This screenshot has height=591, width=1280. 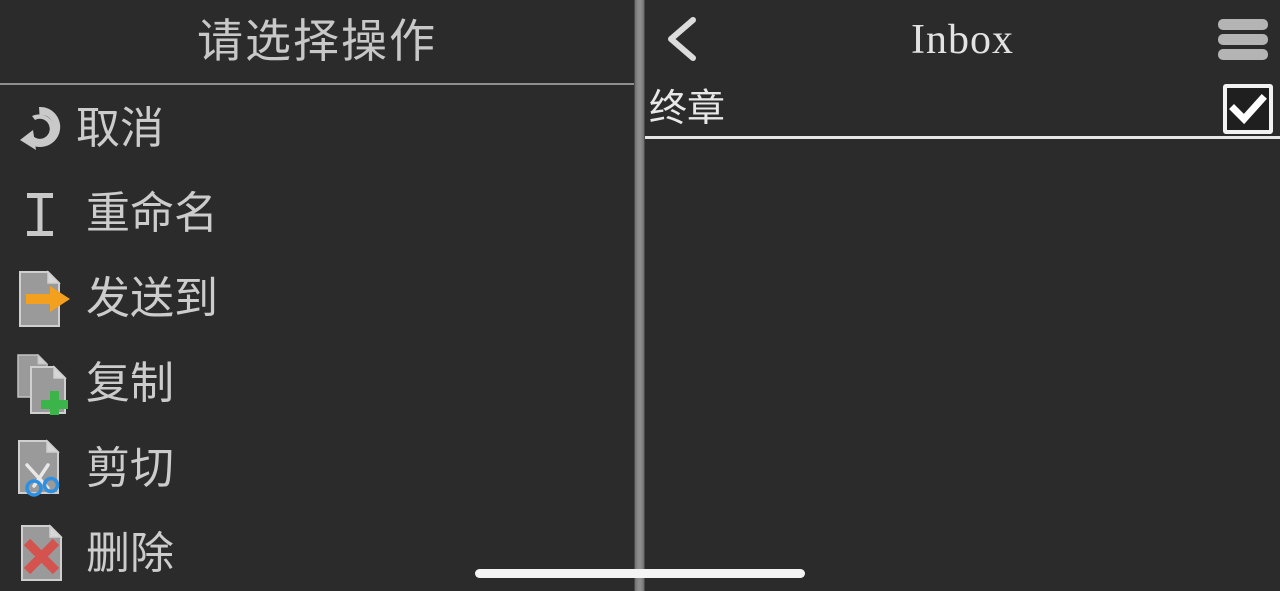 I want to click on menu-item-send-to: 发送到, so click(x=317, y=298).